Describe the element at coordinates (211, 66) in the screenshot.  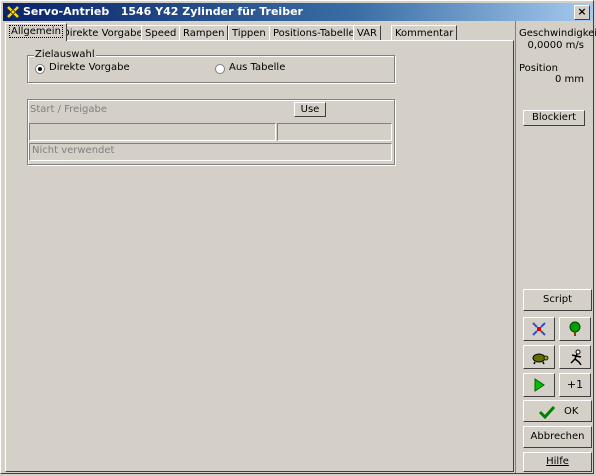
I see `zielauswahl-group: Zielauswahl Direkte Vorgabe Aus Tabelle` at that location.